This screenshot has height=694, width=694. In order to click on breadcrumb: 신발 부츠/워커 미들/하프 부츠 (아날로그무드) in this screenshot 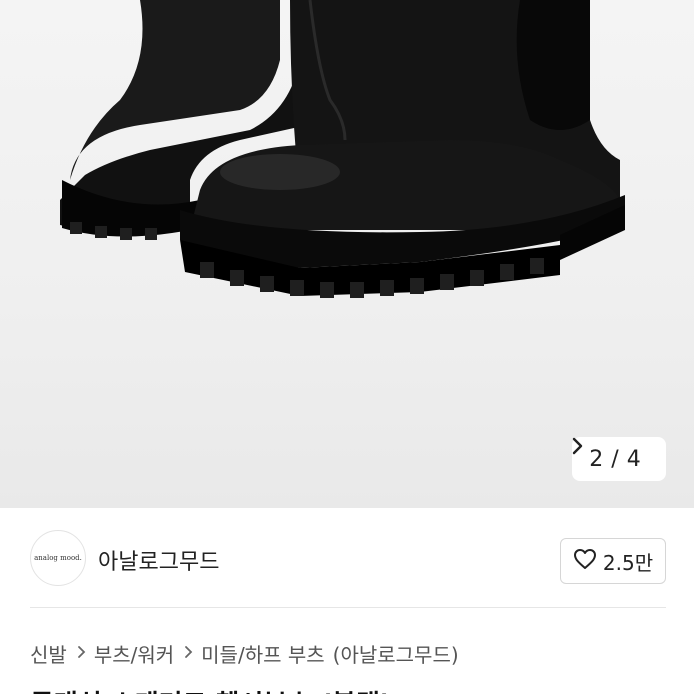, I will do `click(244, 653)`.